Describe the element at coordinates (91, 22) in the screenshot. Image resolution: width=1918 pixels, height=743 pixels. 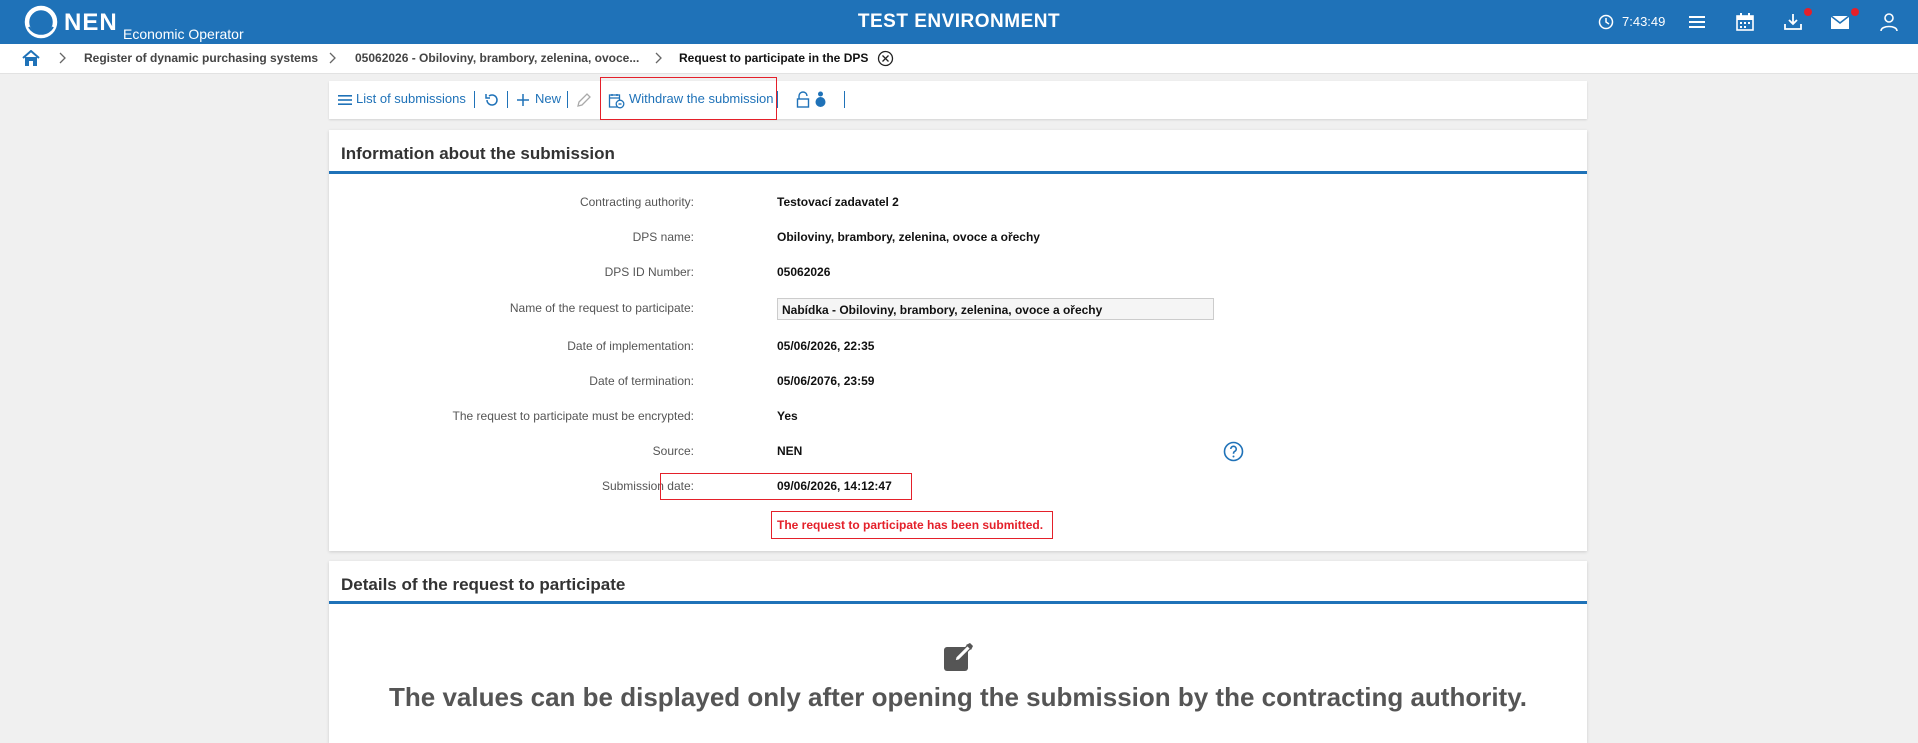
I see `brand-name: NEN` at that location.